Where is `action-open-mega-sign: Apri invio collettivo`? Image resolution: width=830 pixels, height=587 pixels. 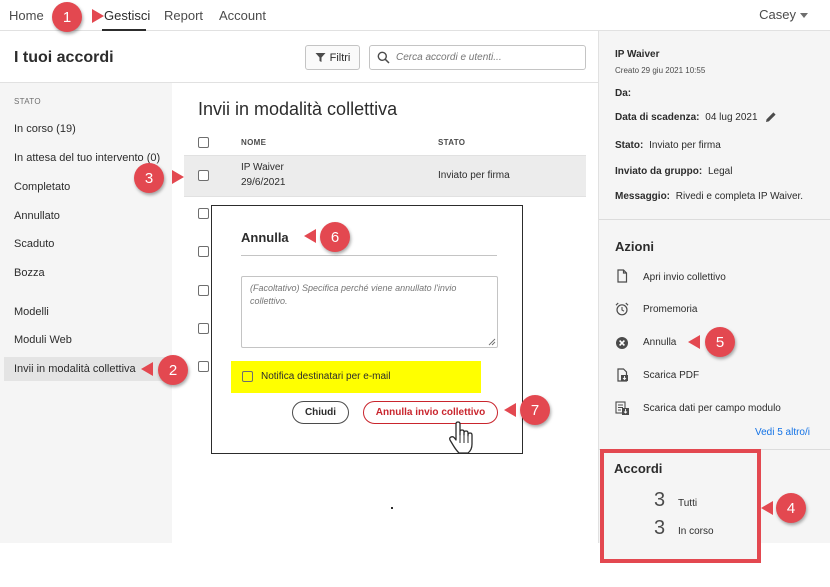
action-open-mega-sign: Apri invio collettivo is located at coordinates (684, 277).